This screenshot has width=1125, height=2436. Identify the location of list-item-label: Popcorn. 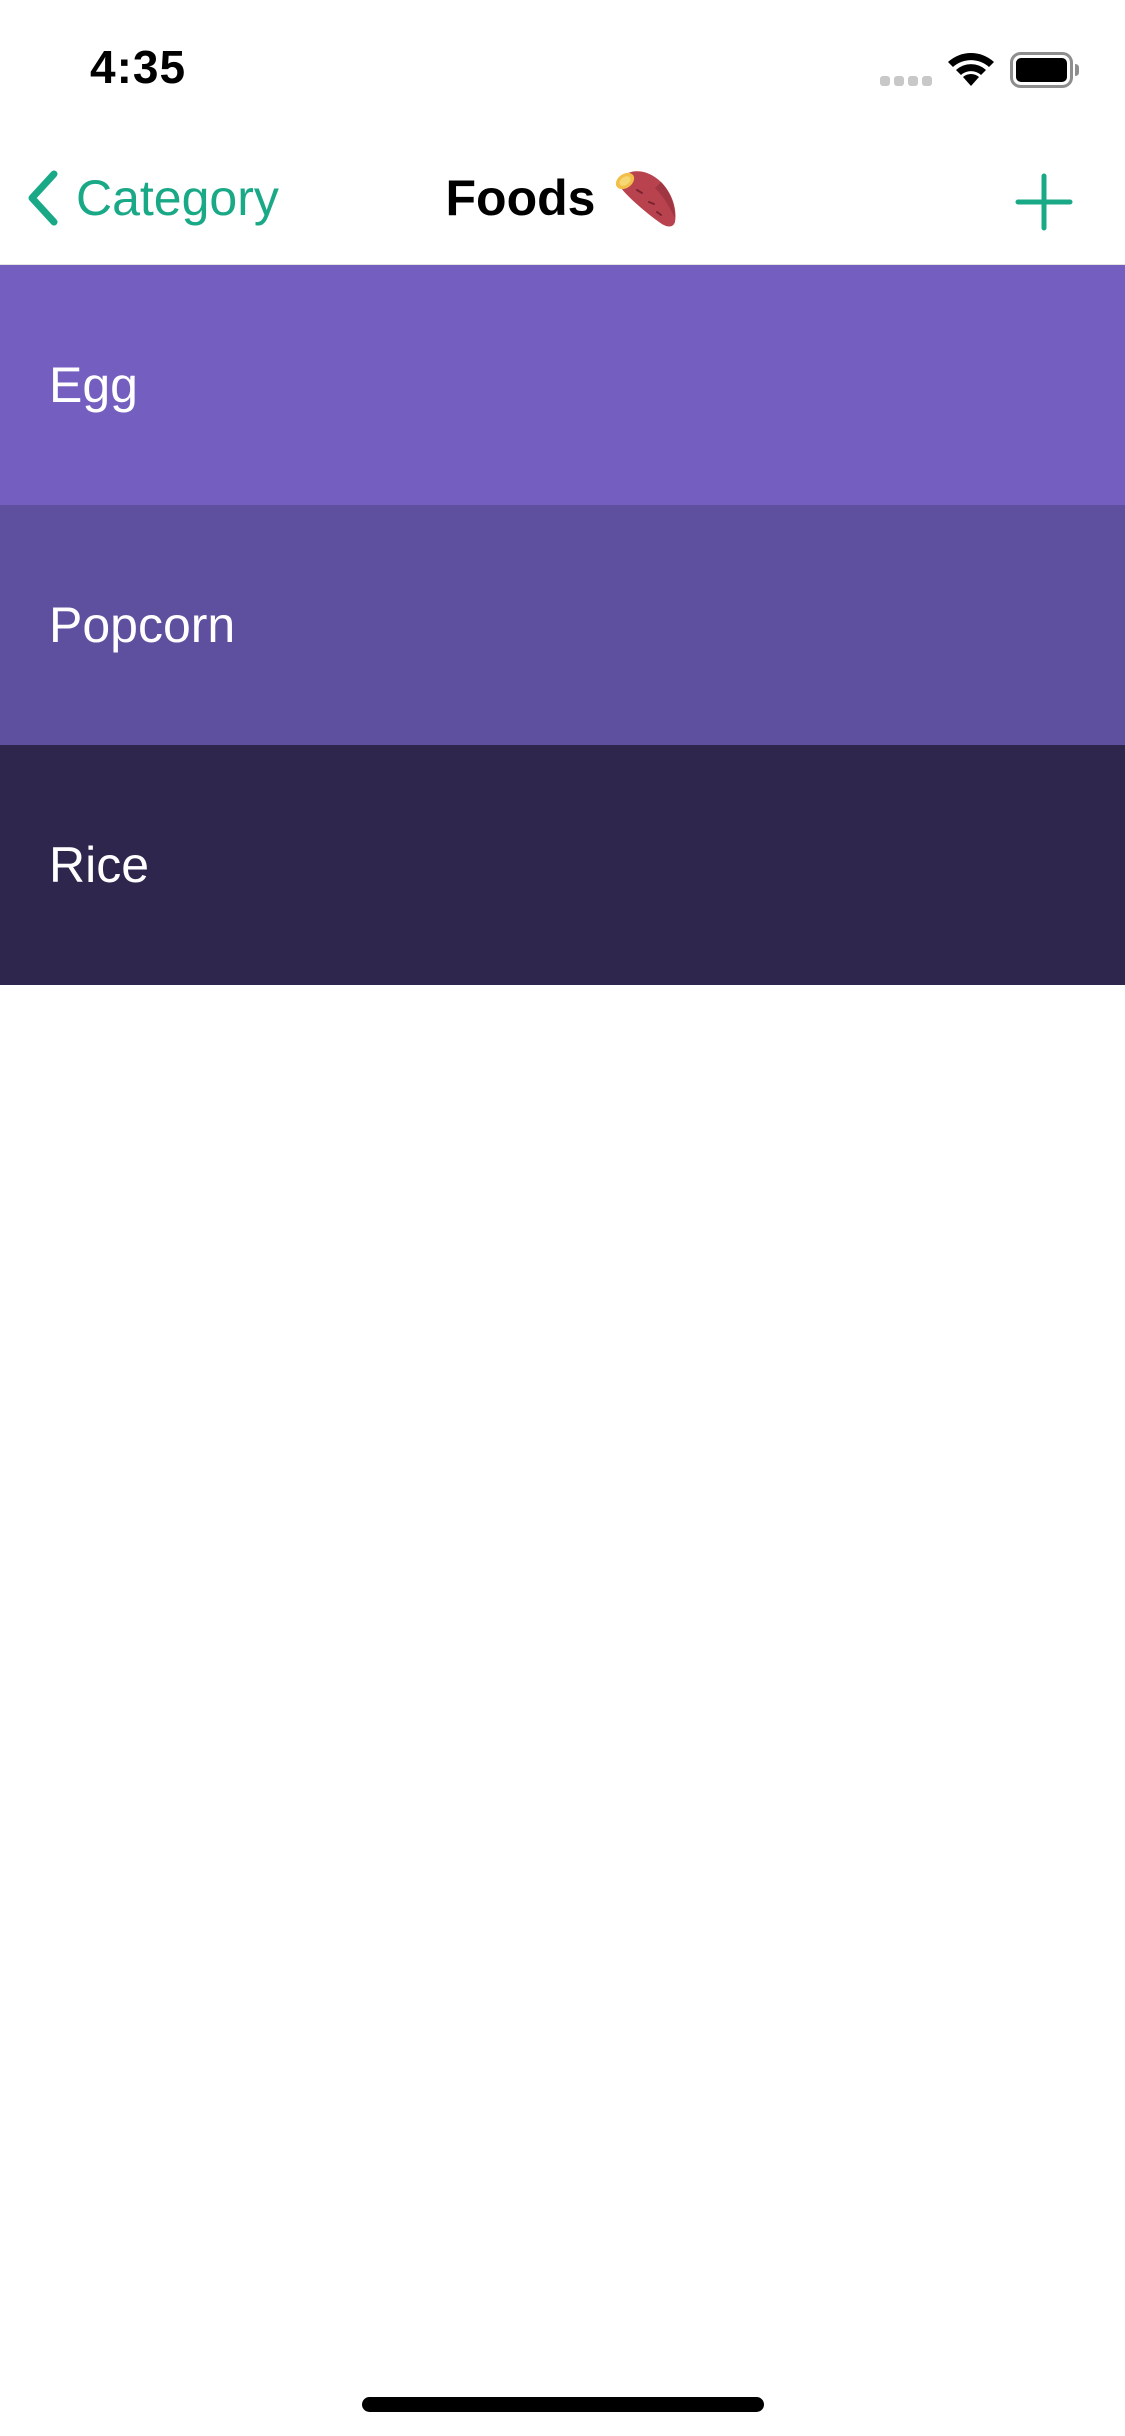
(142, 625).